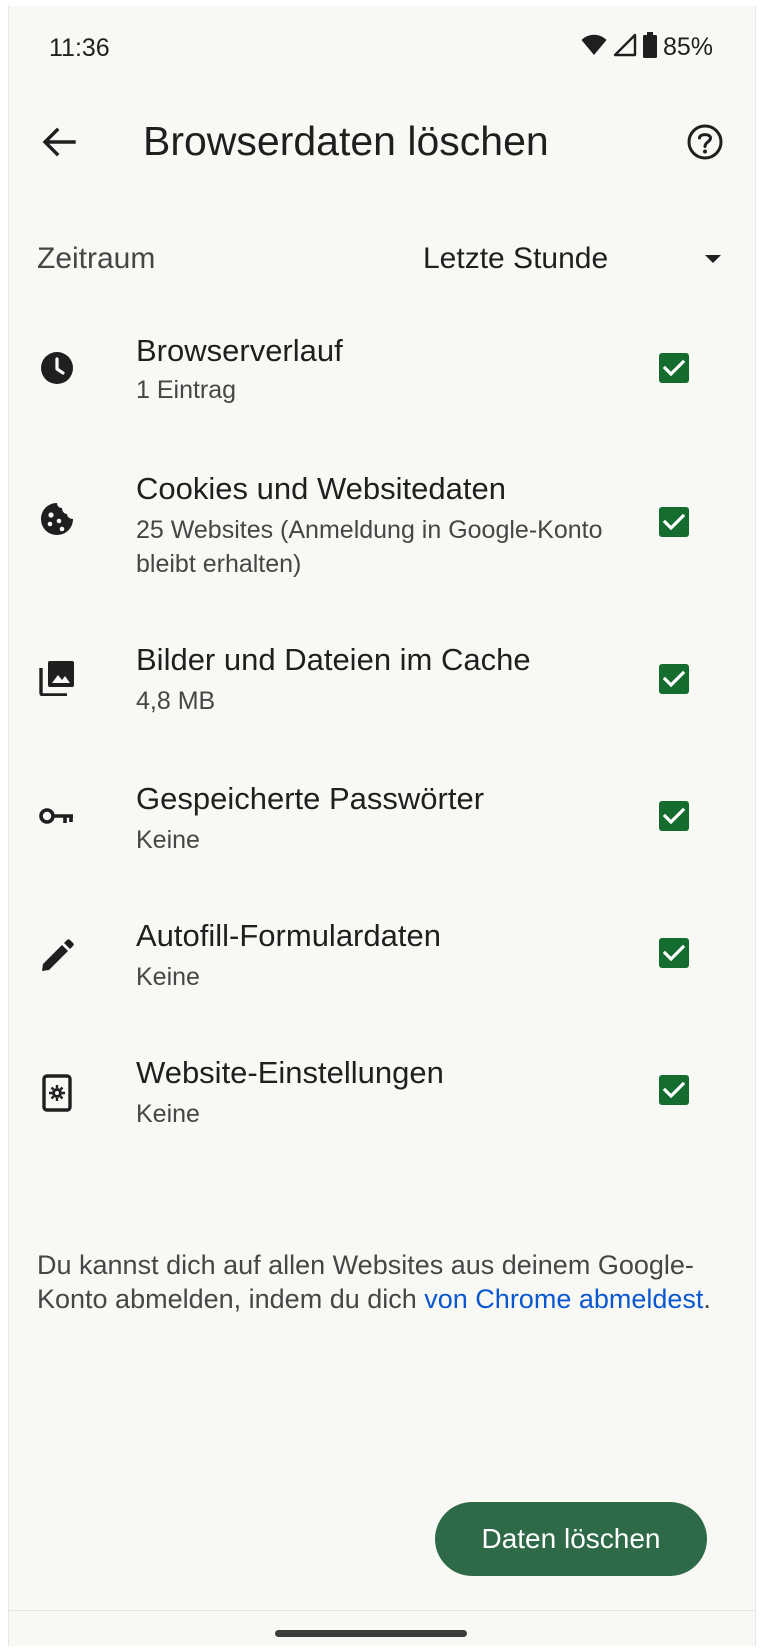  I want to click on home-indicator, so click(371, 1633).